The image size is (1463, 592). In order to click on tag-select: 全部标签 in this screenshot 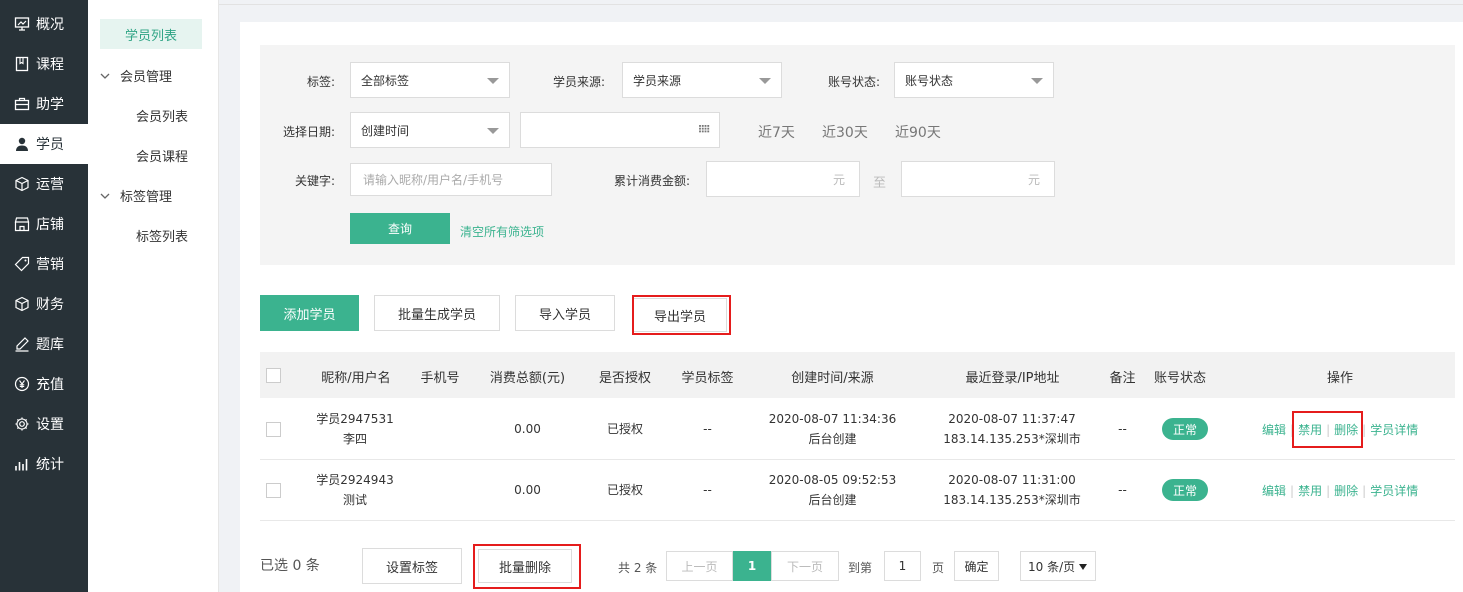, I will do `click(430, 80)`.